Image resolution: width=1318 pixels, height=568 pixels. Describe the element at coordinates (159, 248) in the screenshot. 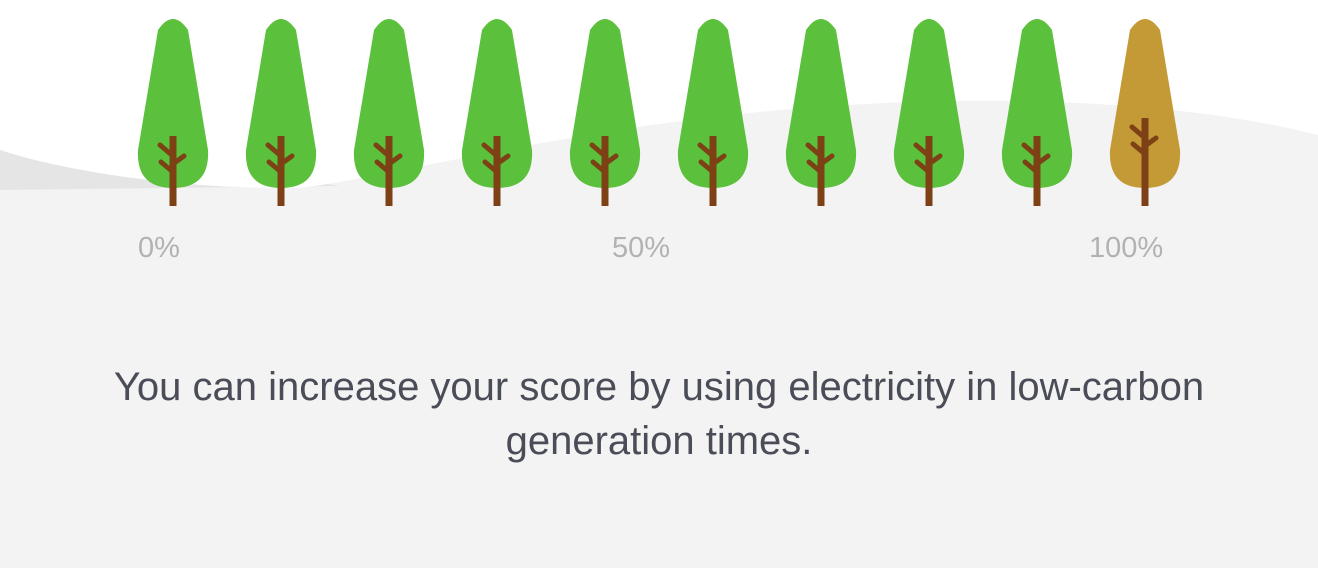

I see `scale-label-start: 0%` at that location.